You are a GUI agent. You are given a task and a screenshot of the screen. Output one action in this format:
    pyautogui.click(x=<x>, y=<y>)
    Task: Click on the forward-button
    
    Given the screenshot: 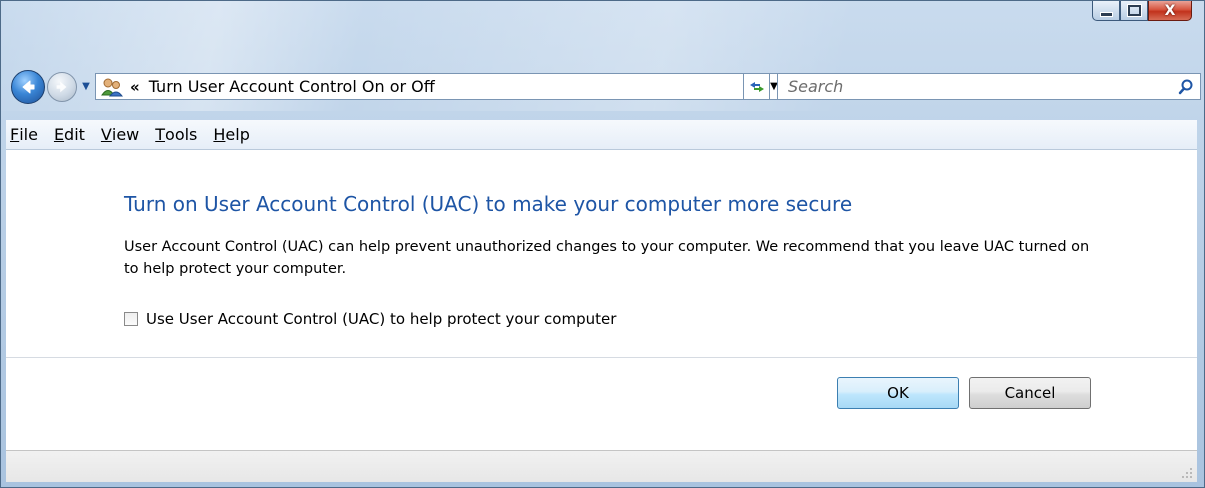 What is the action you would take?
    pyautogui.click(x=62, y=87)
    